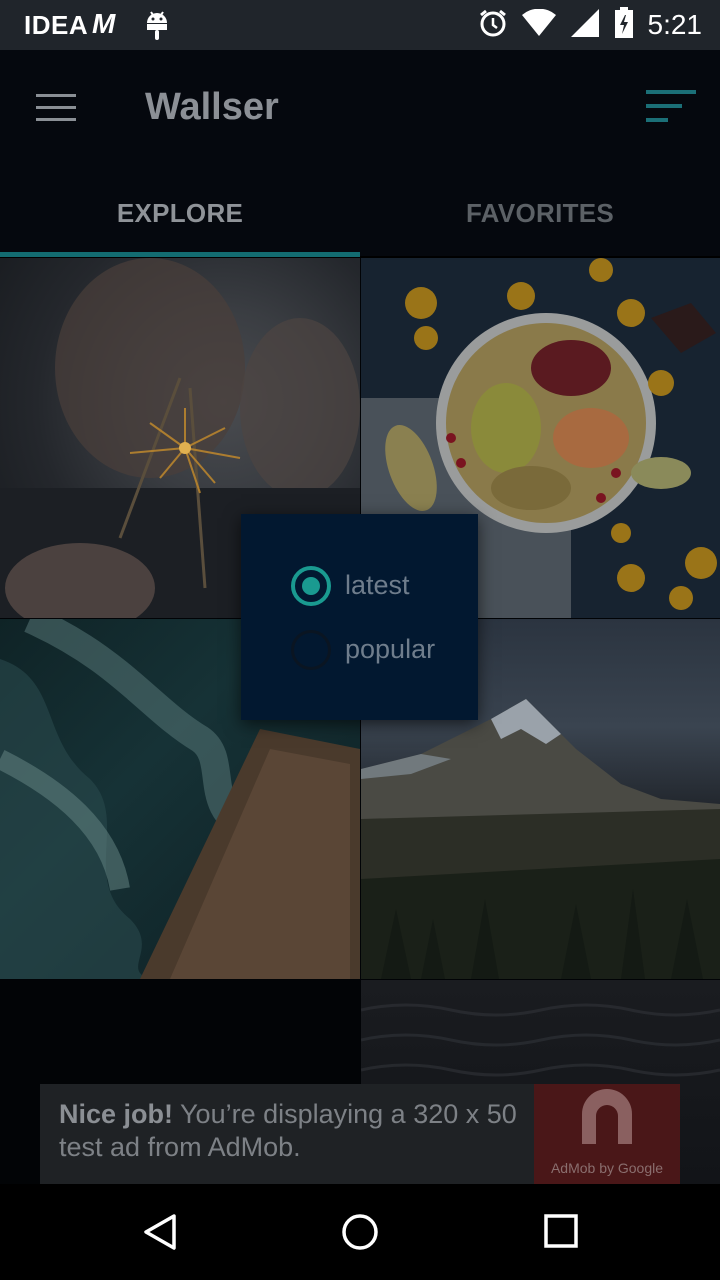 Image resolution: width=720 pixels, height=1280 pixels. I want to click on navigation-bar, so click(360, 1232).